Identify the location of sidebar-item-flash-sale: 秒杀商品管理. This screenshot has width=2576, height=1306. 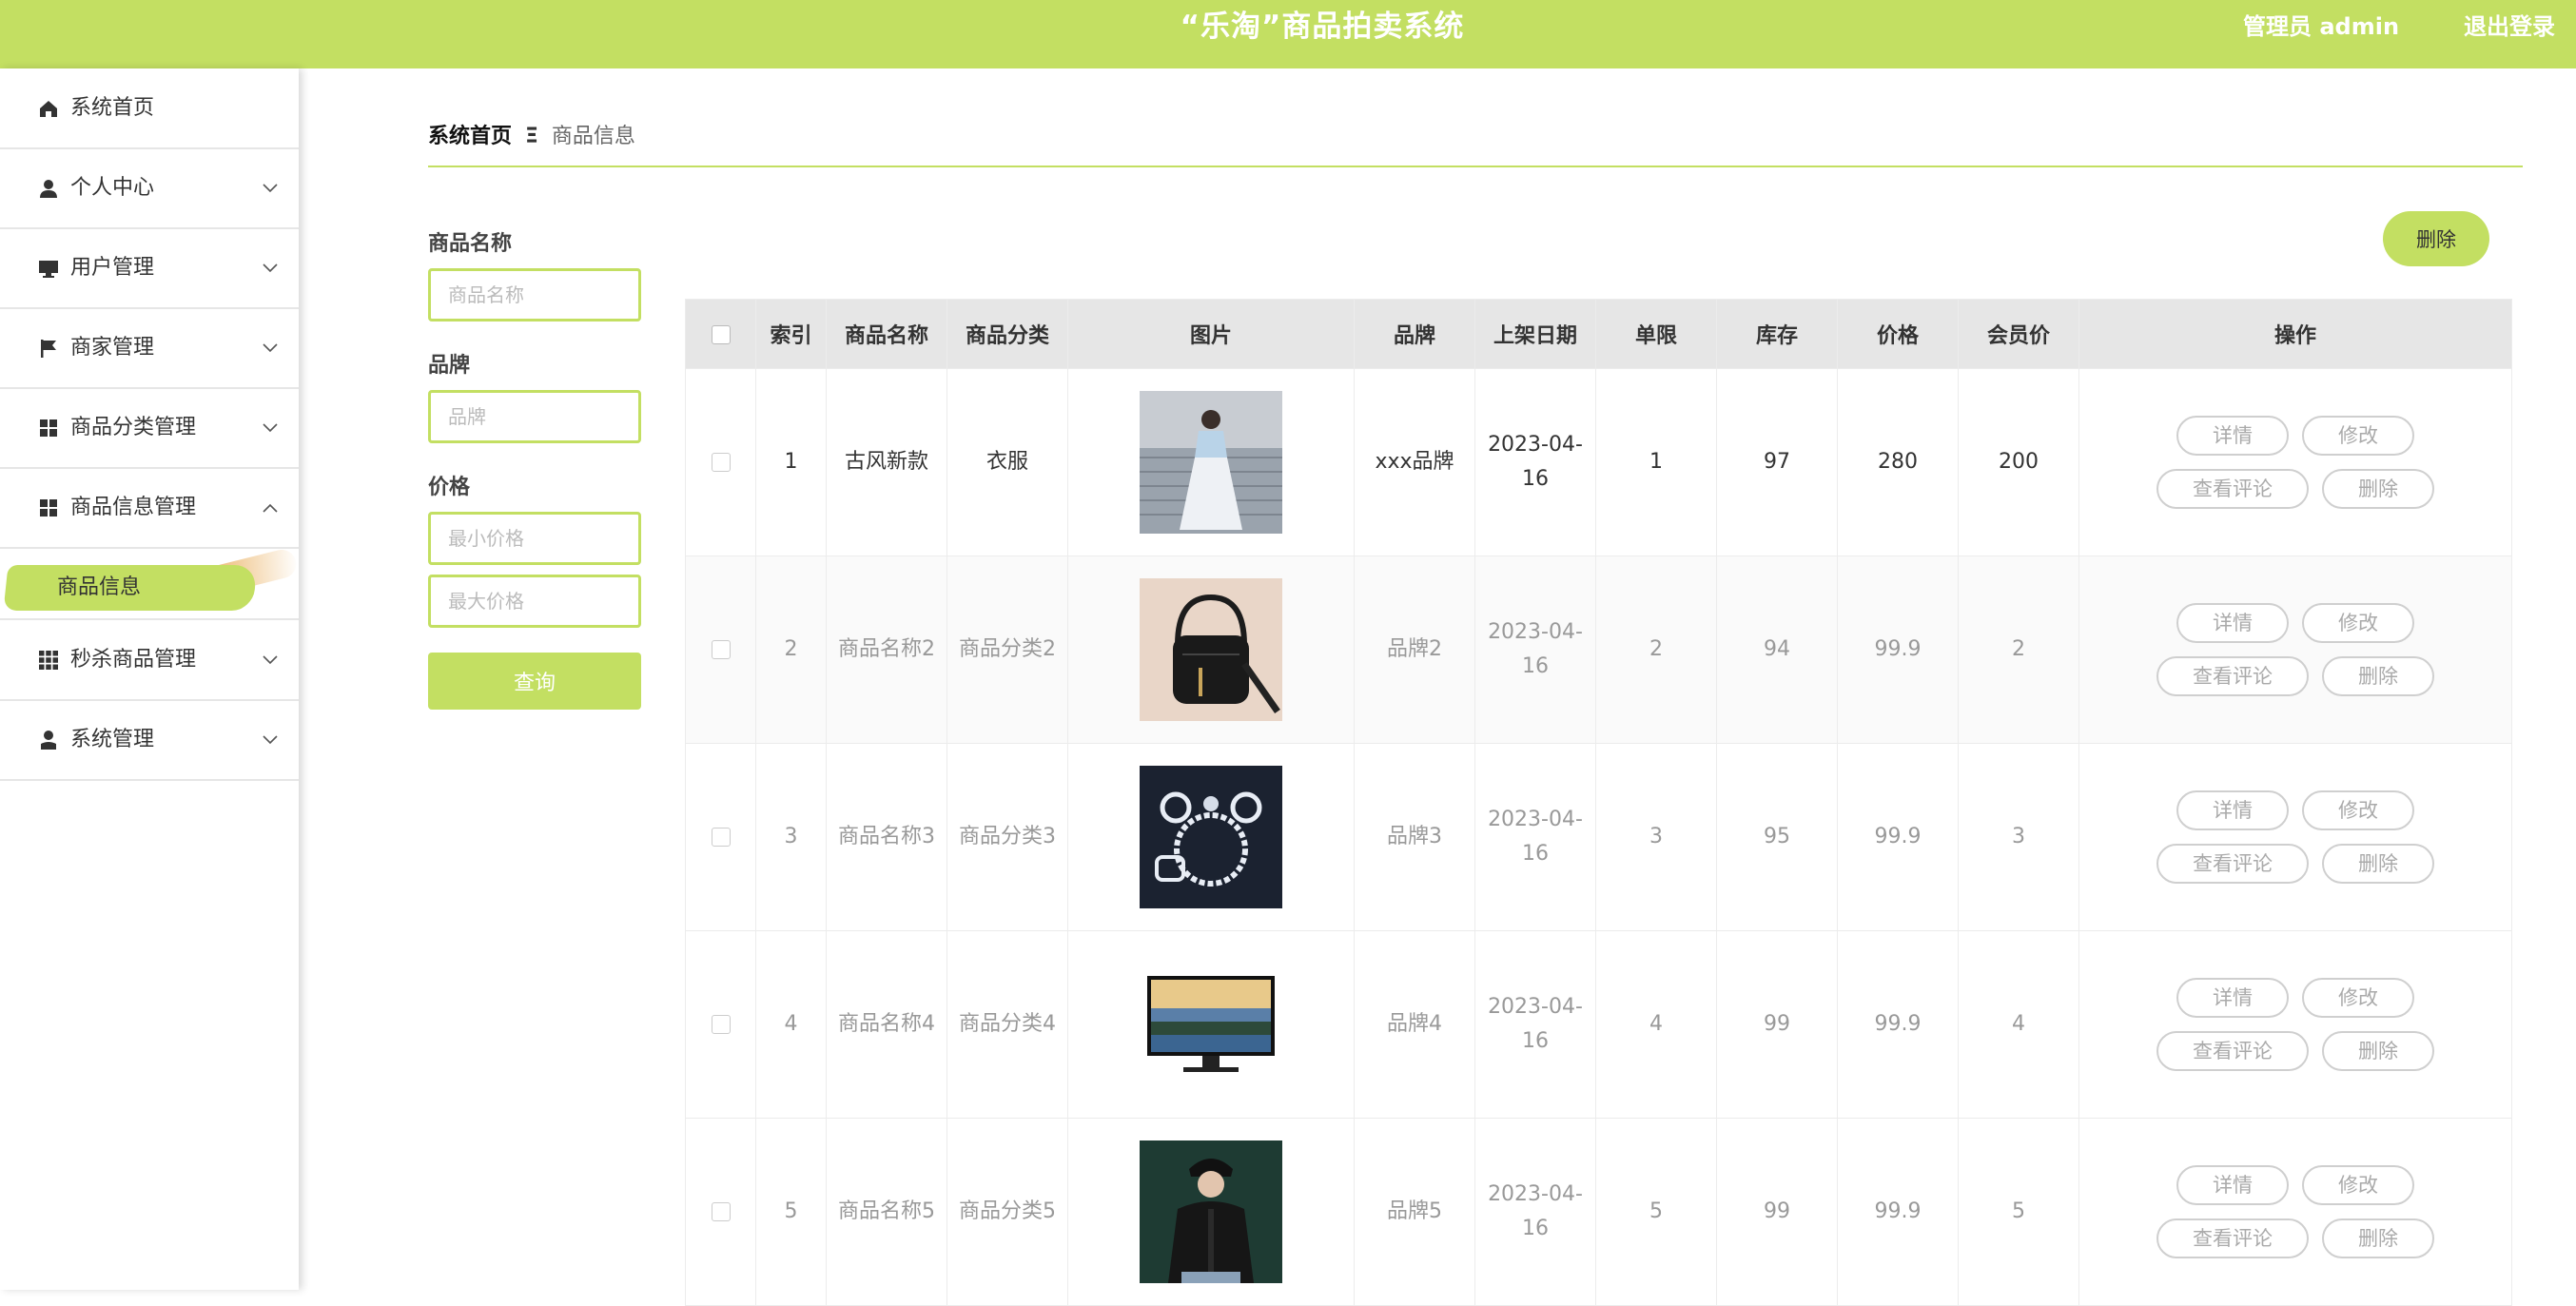
(150, 660).